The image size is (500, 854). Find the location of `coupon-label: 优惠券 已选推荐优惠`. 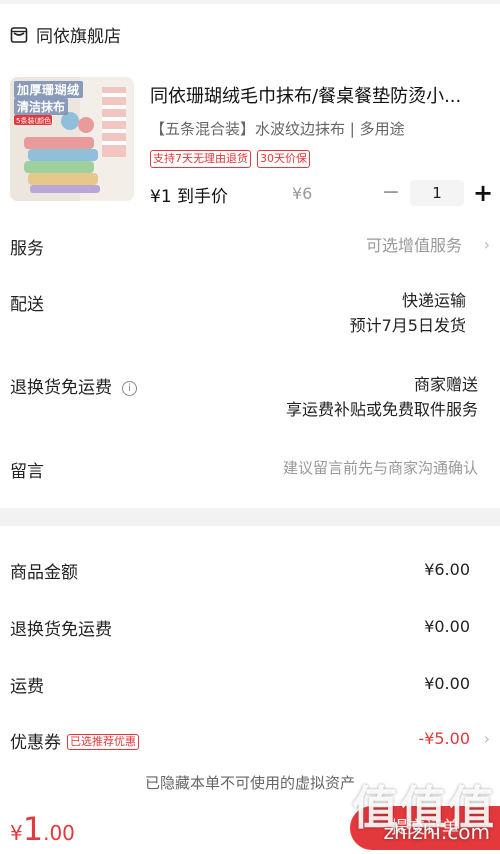

coupon-label: 优惠券 已选推荐优惠 is located at coordinates (74, 740).